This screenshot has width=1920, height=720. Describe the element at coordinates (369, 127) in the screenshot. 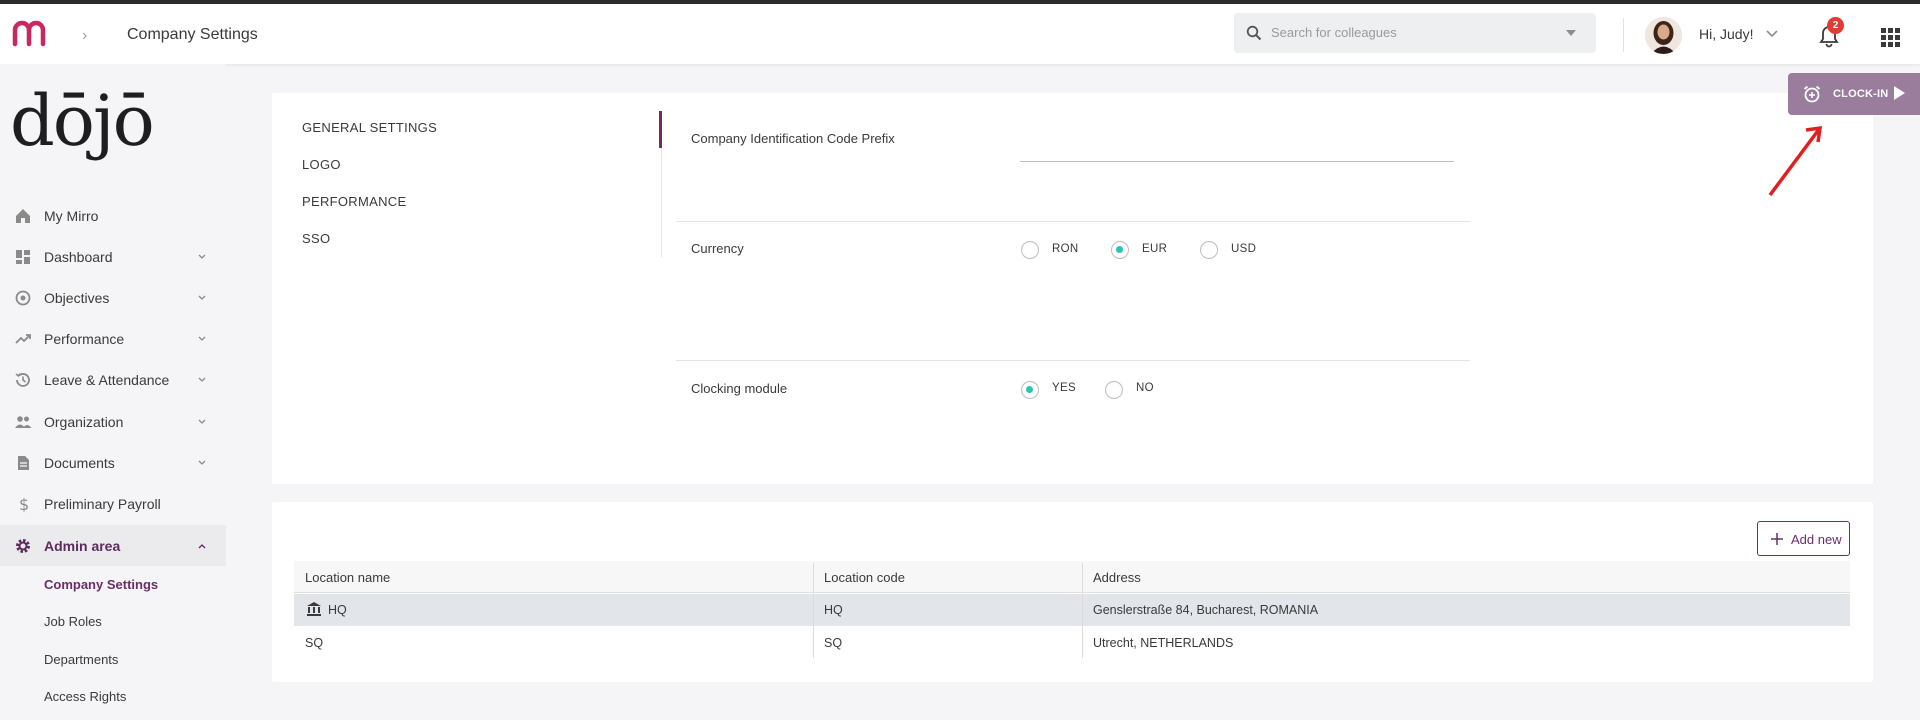

I see `tab-general-settings: GENERAL SETTINGS` at that location.